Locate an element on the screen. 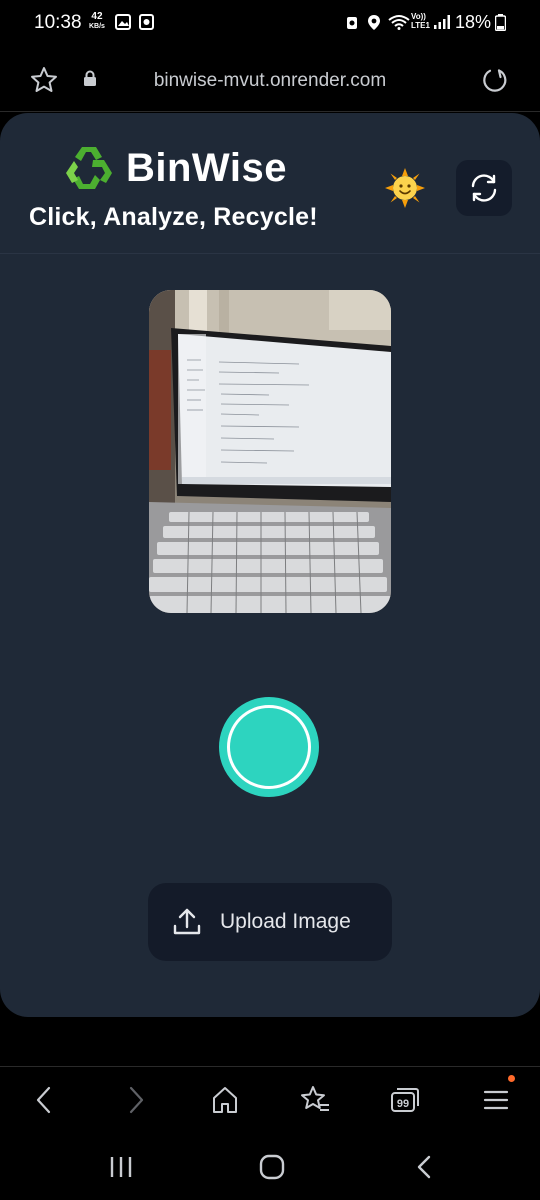  bookmarks-icon is located at coordinates (315, 1100).